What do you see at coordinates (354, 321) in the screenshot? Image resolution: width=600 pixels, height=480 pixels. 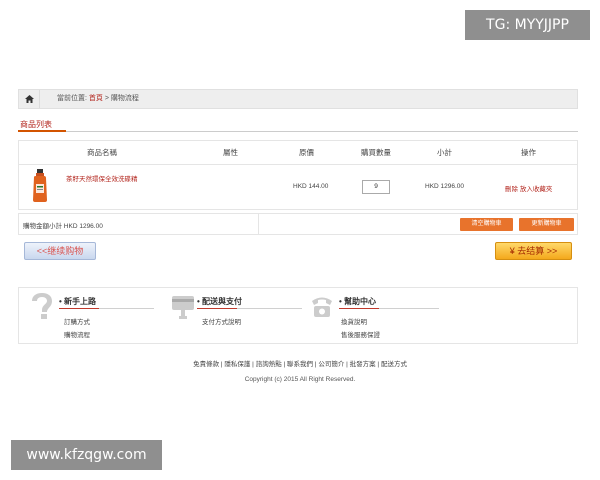 I see `help-link-exchange: 換貨說明` at bounding box center [354, 321].